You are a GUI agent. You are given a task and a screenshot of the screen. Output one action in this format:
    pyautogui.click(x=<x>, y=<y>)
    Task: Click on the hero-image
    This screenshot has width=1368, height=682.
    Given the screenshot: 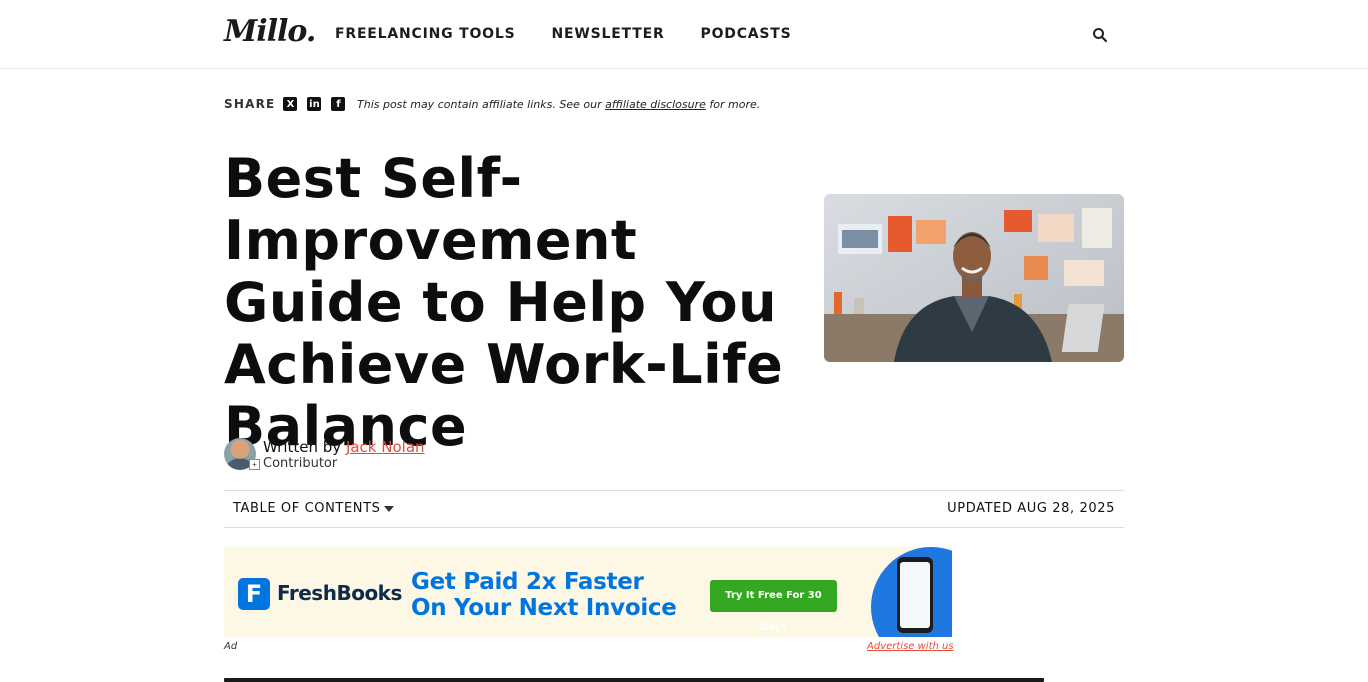 What is the action you would take?
    pyautogui.click(x=974, y=278)
    